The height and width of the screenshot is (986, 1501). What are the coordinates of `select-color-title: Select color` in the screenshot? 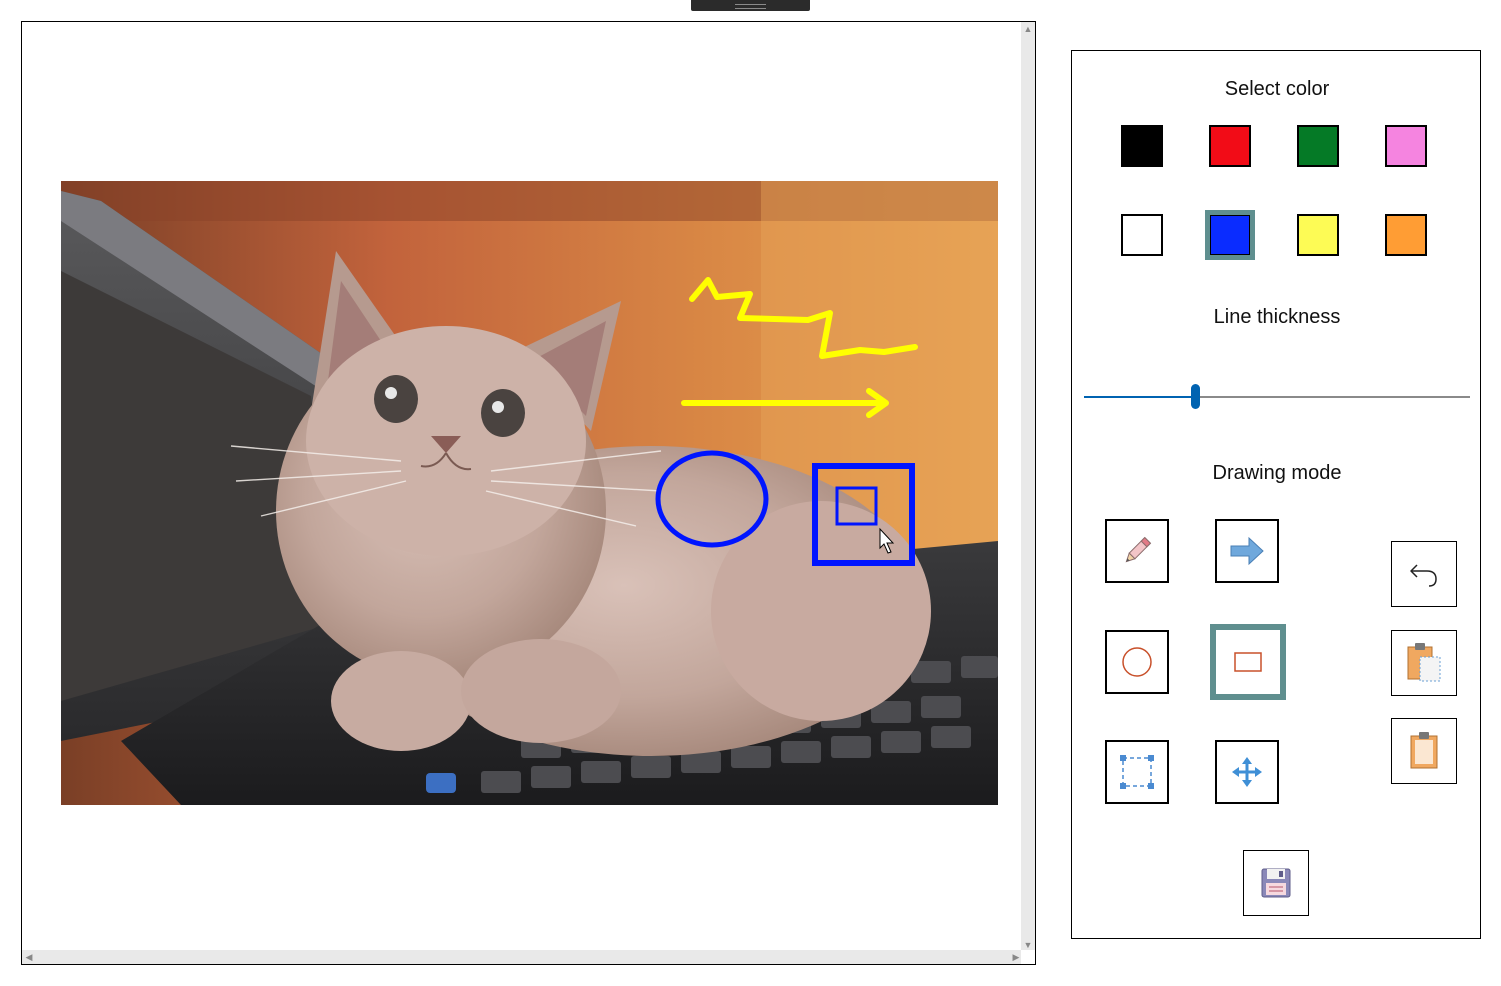 It's located at (1277, 89).